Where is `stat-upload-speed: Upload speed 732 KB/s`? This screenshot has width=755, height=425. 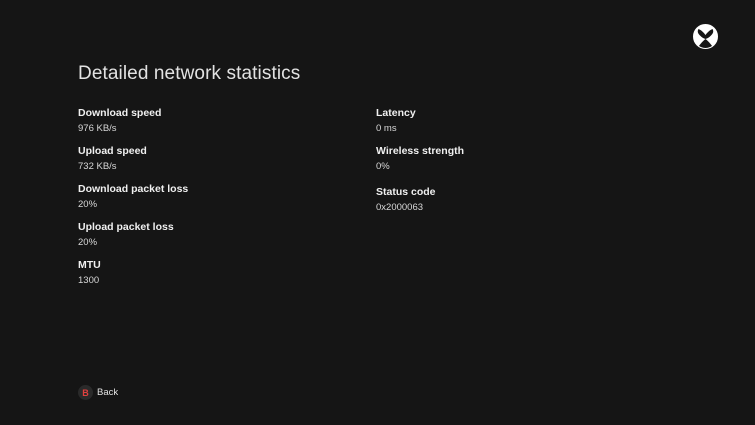 stat-upload-speed: Upload speed 732 KB/s is located at coordinates (112, 159).